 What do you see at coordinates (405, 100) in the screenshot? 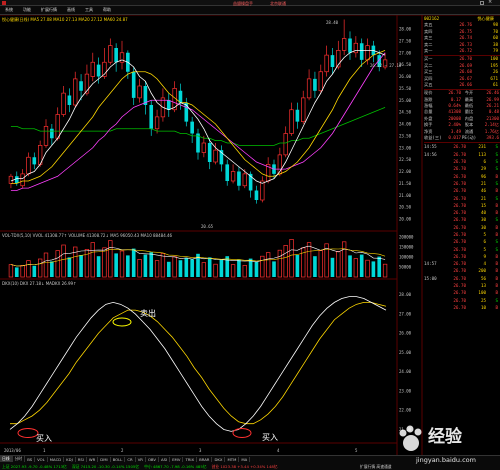
I see `price-axis-label: 25.00` at bounding box center [405, 100].